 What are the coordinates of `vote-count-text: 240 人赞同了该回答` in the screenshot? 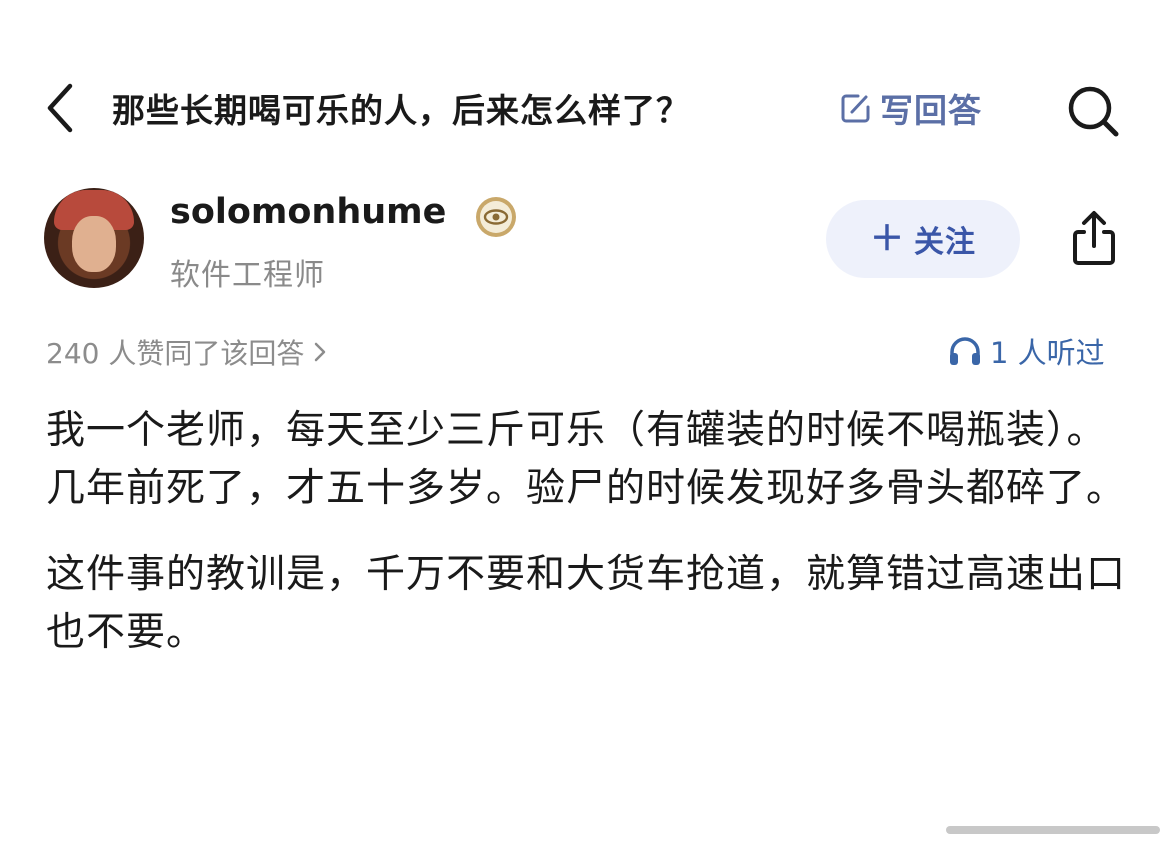 It's located at (175, 353).